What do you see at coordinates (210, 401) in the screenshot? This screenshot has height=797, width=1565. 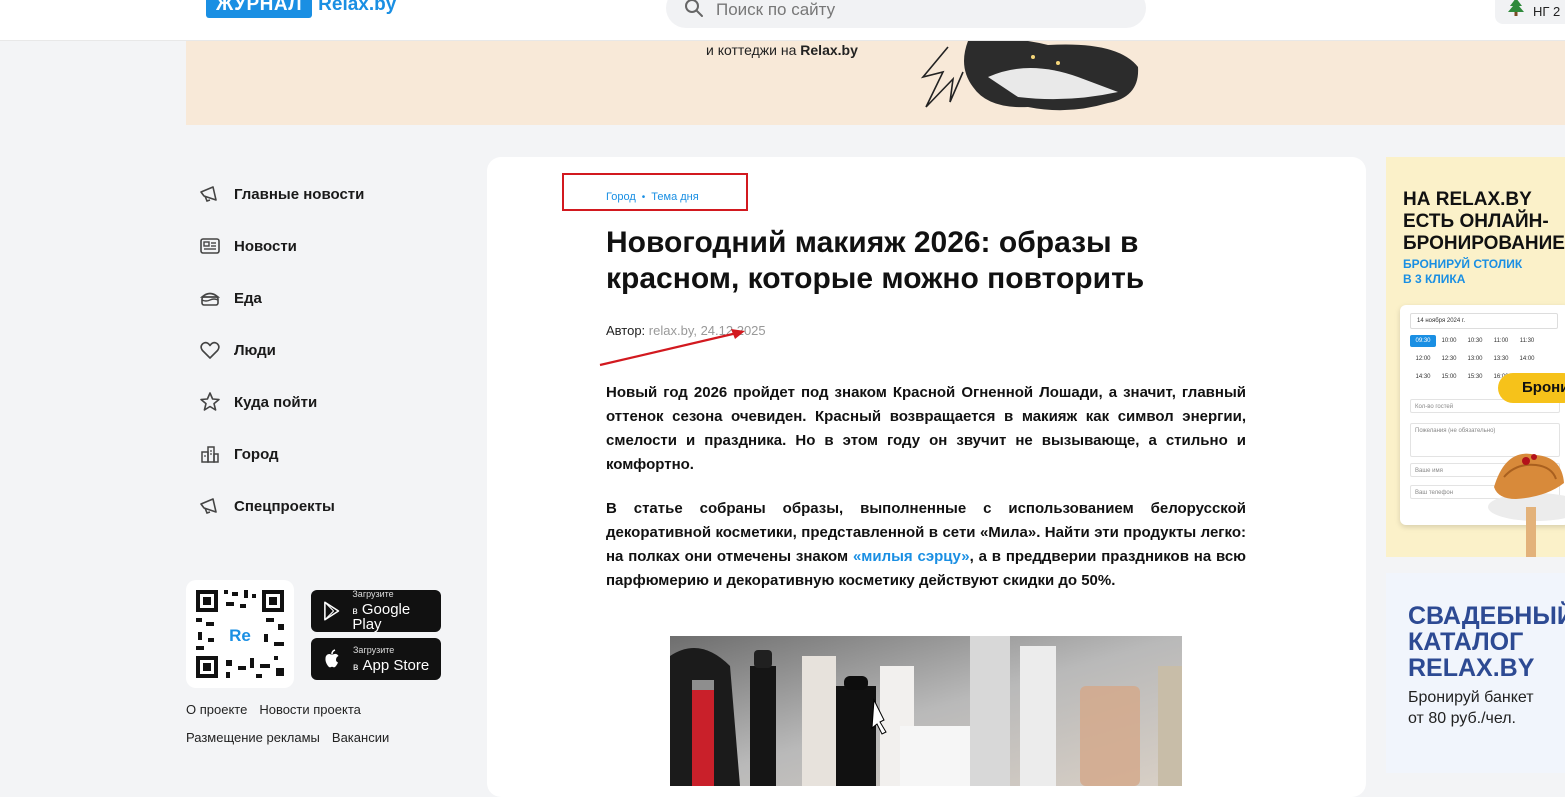 I see `star-icon` at bounding box center [210, 401].